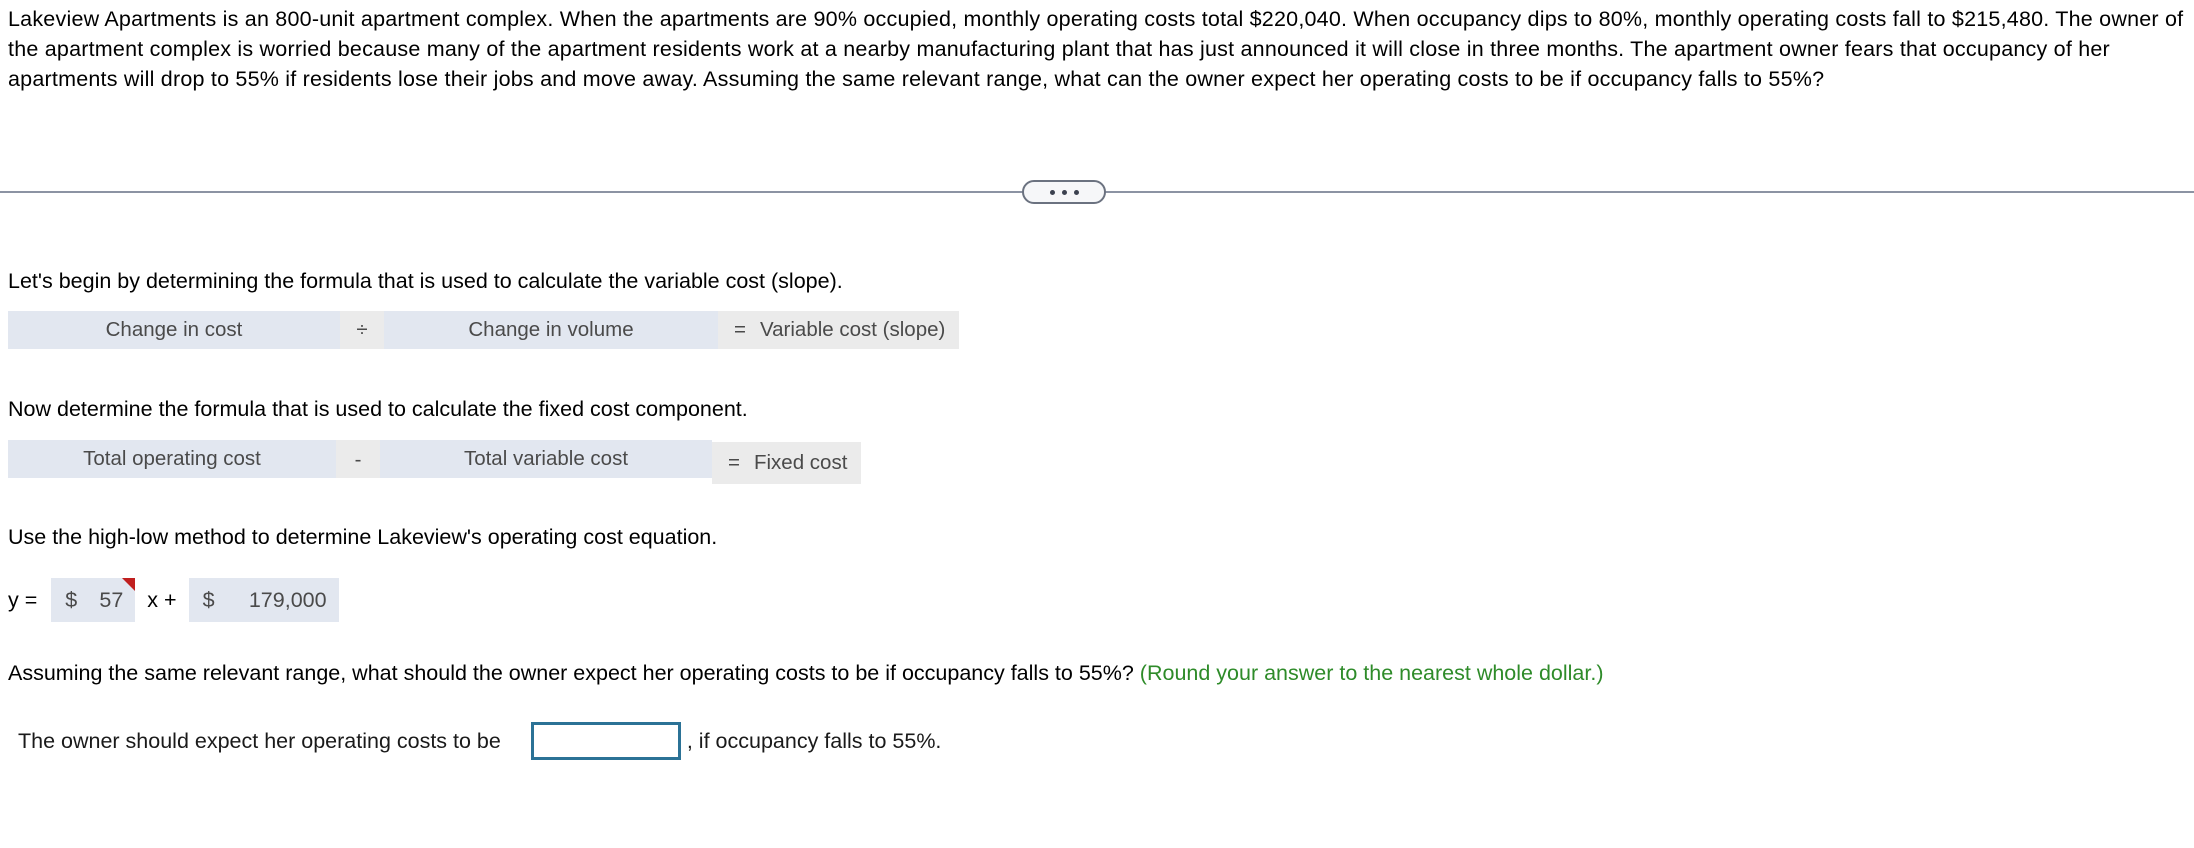 The image size is (2194, 848). I want to click on intercept-answer-field: $ 179,000, so click(263, 600).